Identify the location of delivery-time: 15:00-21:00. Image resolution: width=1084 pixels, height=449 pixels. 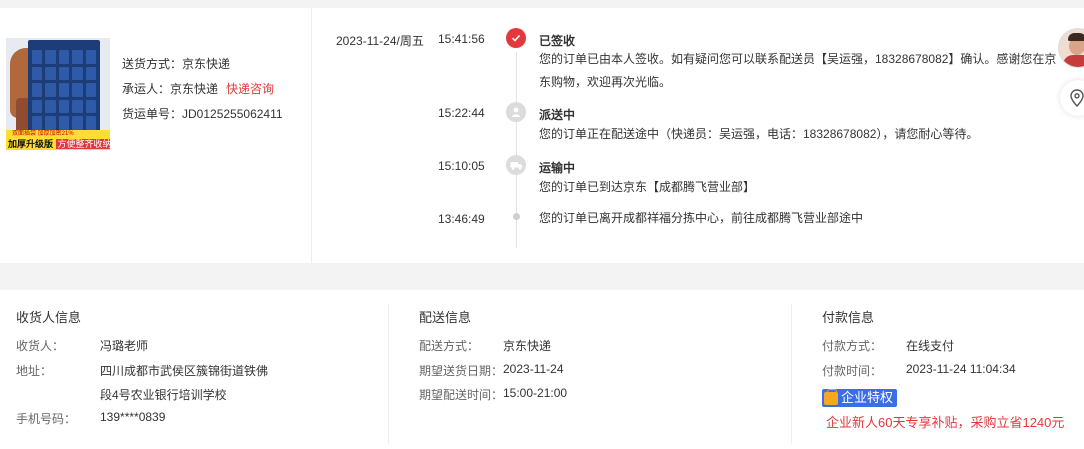
(535, 393).